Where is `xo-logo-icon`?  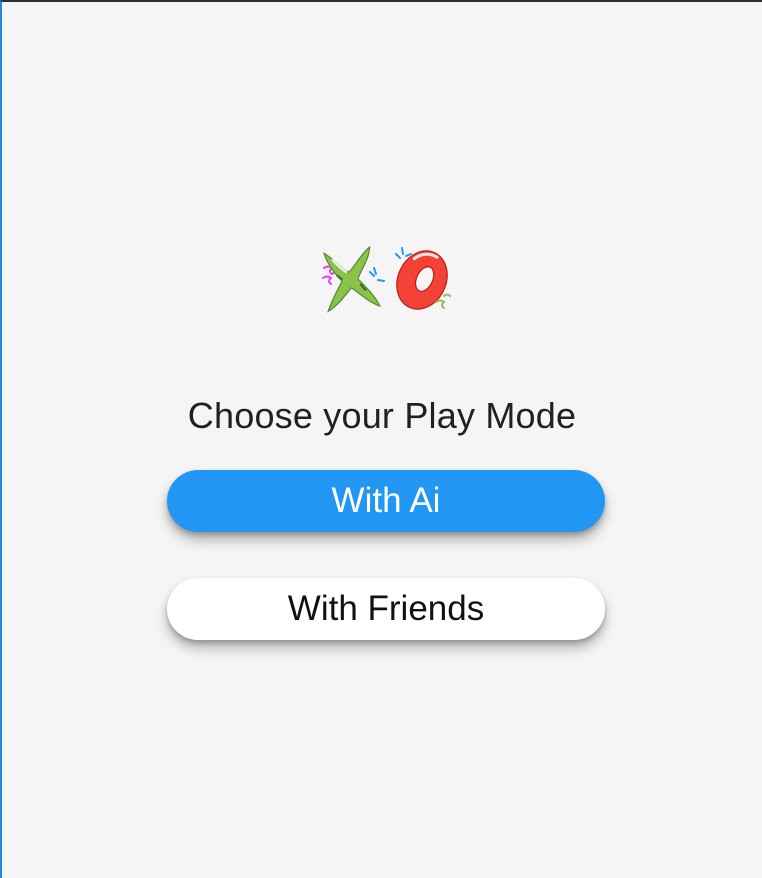 xo-logo-icon is located at coordinates (384, 278).